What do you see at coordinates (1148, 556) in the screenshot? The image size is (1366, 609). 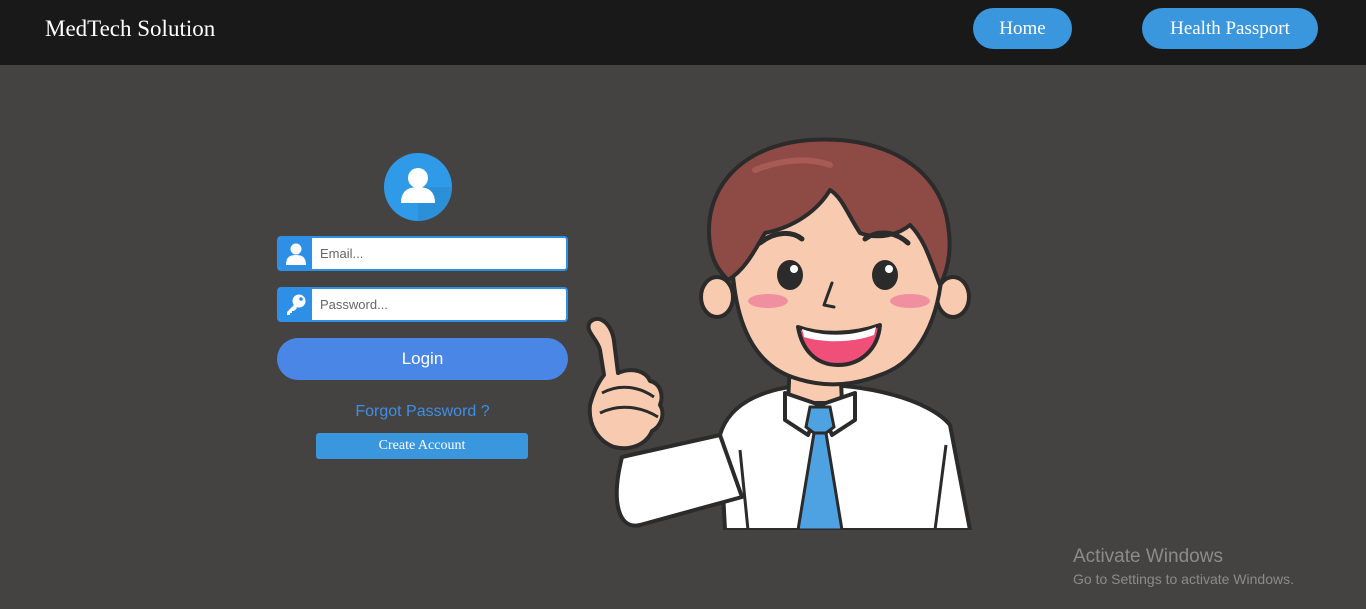 I see `watermark-title: Activate Windows` at bounding box center [1148, 556].